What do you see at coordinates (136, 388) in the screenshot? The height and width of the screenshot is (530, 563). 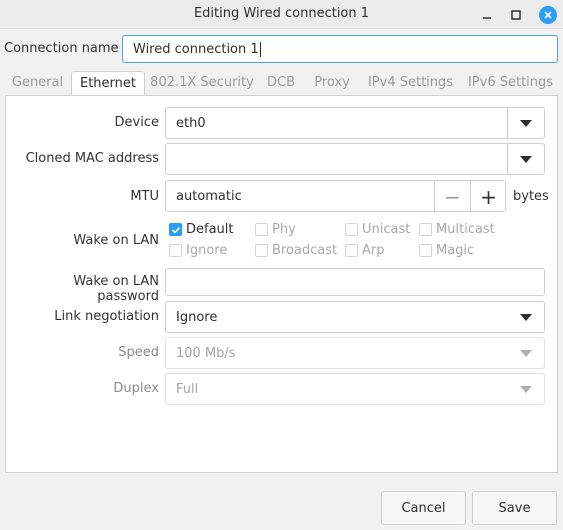 I see `duplex-label: Duplex` at bounding box center [136, 388].